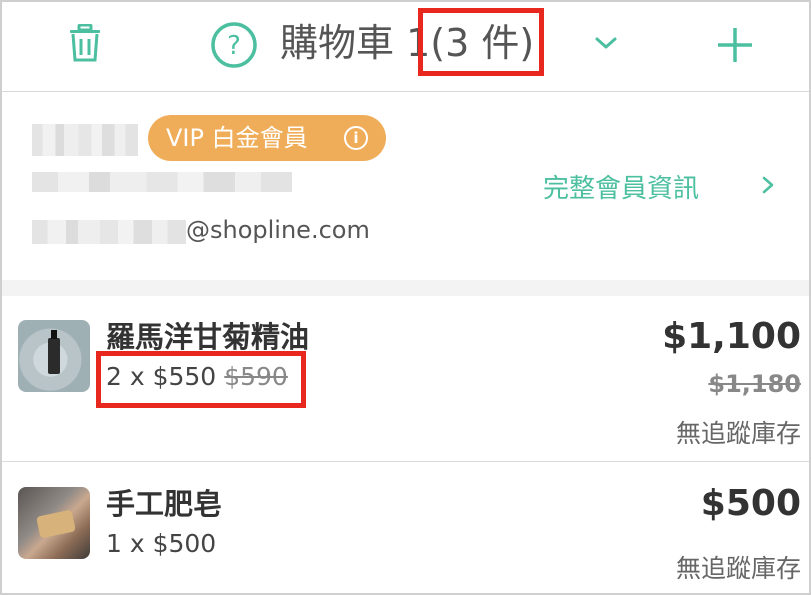  What do you see at coordinates (606, 43) in the screenshot?
I see `chevron-down-icon` at bounding box center [606, 43].